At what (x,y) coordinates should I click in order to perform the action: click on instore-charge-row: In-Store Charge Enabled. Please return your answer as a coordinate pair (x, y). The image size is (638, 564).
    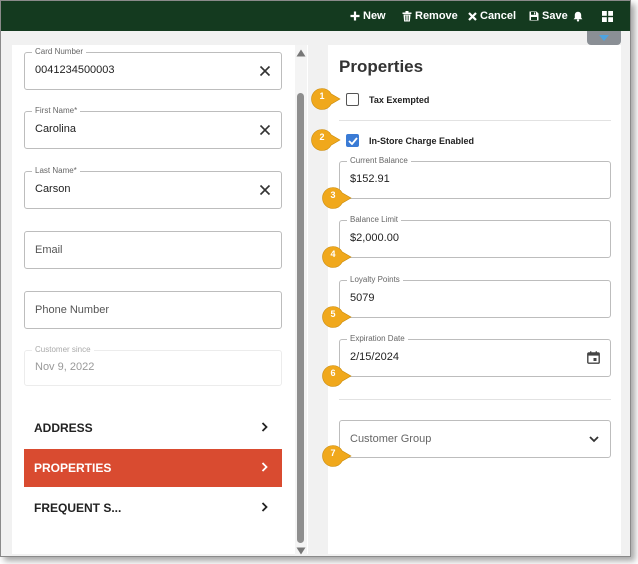
    Looking at the image, I should click on (410, 140).